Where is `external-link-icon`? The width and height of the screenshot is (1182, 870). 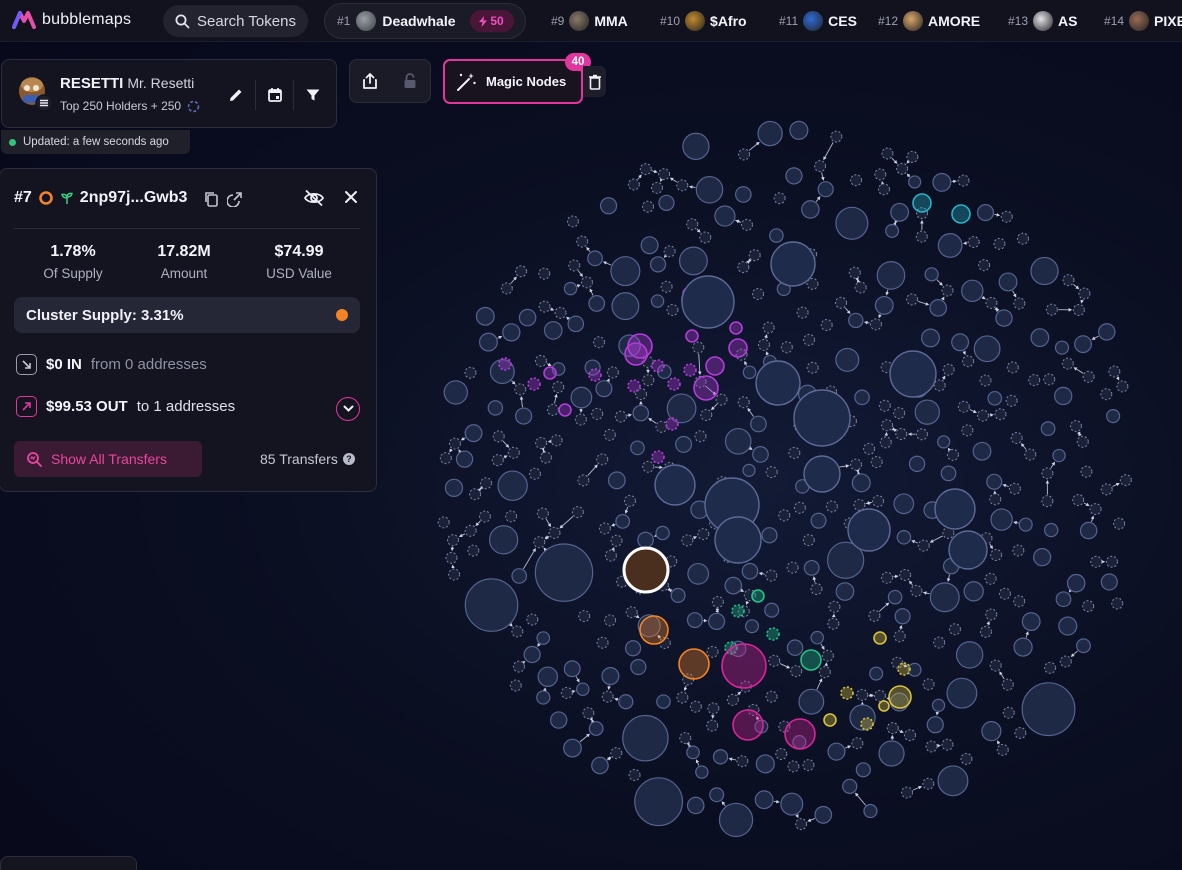 external-link-icon is located at coordinates (235, 199).